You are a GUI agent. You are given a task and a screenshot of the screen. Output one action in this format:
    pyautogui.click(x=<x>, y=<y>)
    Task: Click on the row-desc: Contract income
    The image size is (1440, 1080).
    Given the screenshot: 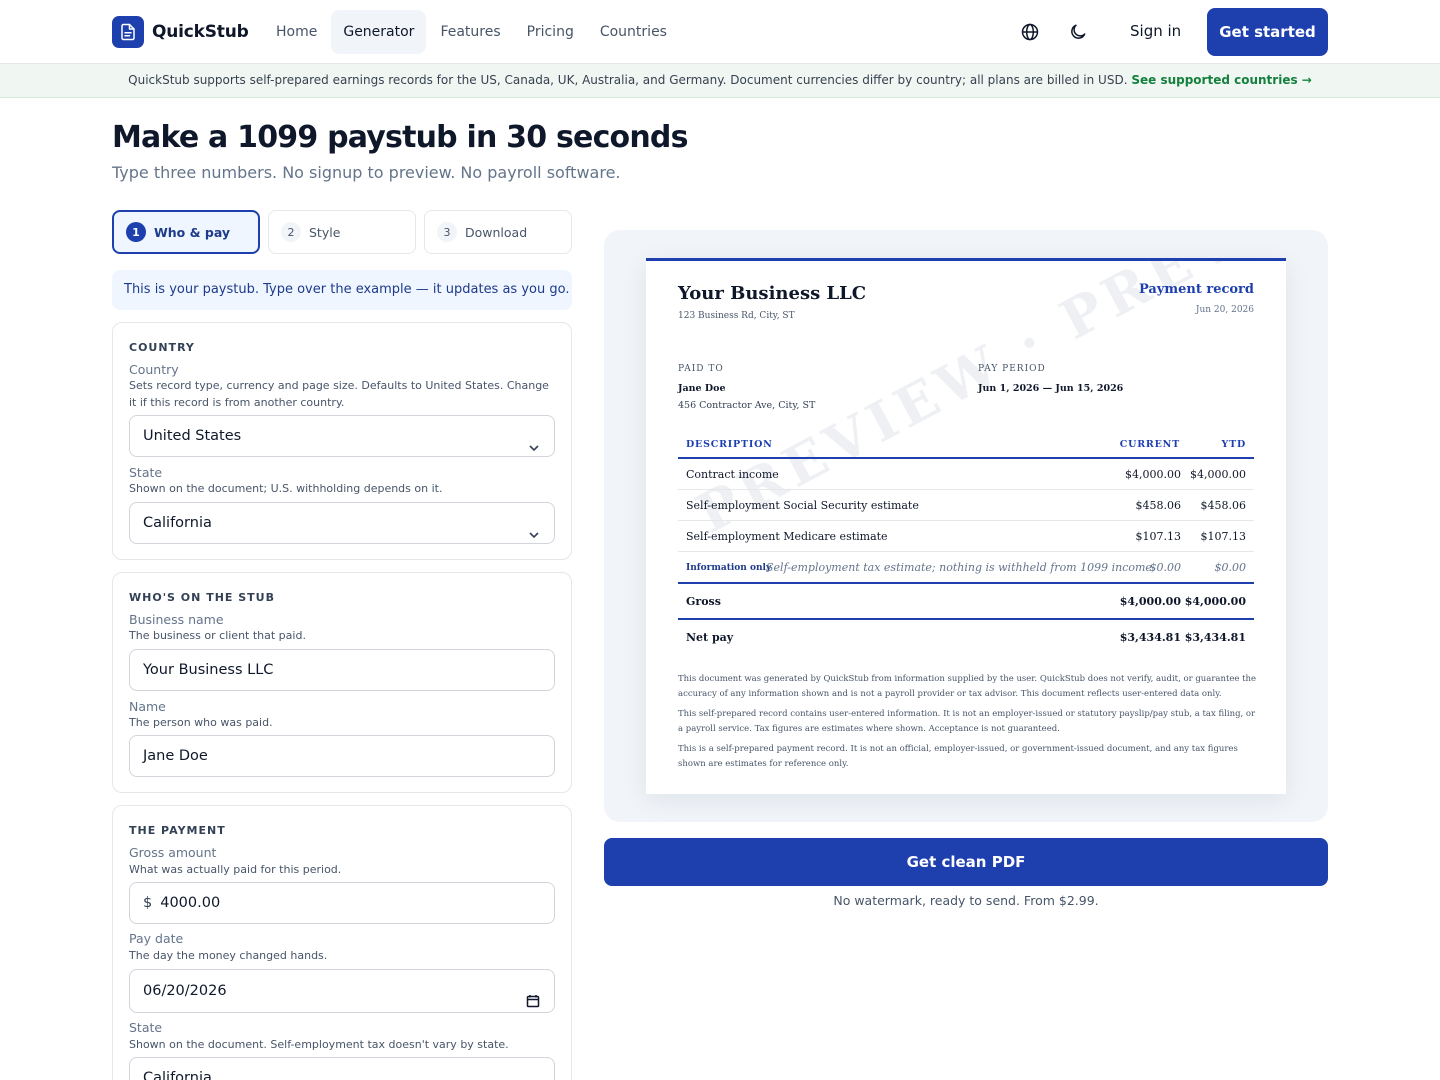 What is the action you would take?
    pyautogui.click(x=732, y=474)
    